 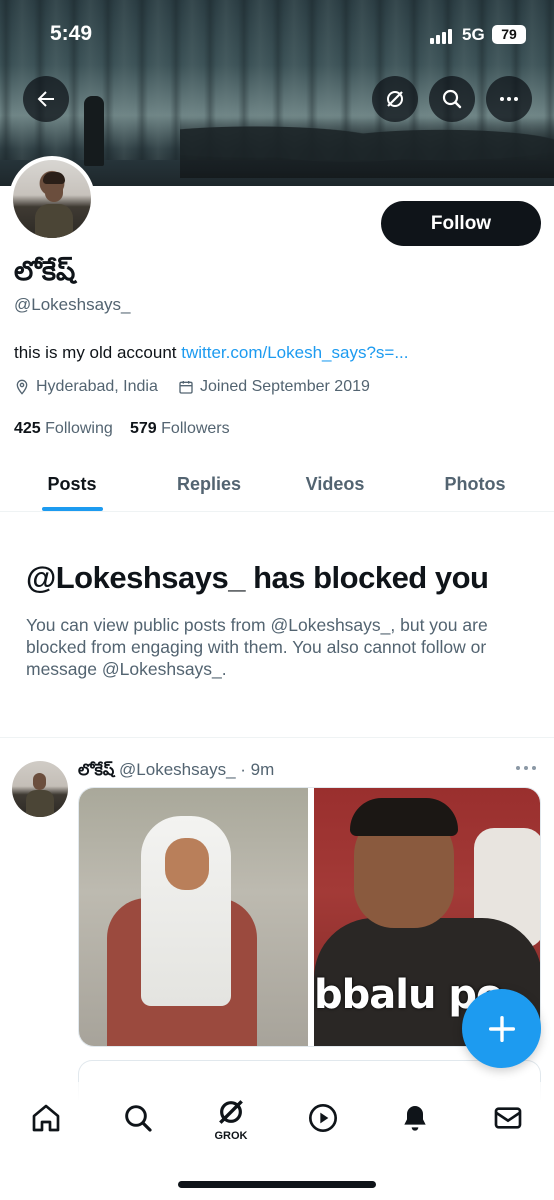 I want to click on location-pin-icon, so click(x=22, y=387).